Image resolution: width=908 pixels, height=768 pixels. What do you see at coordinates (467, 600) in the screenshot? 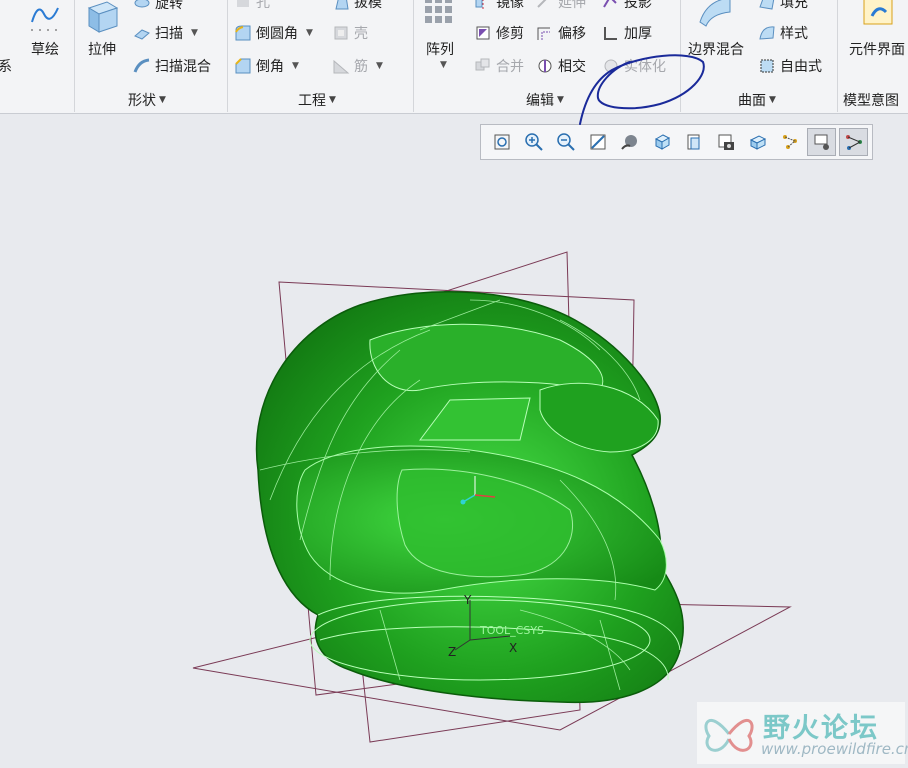
I see `y-axis-label: Y` at bounding box center [467, 600].